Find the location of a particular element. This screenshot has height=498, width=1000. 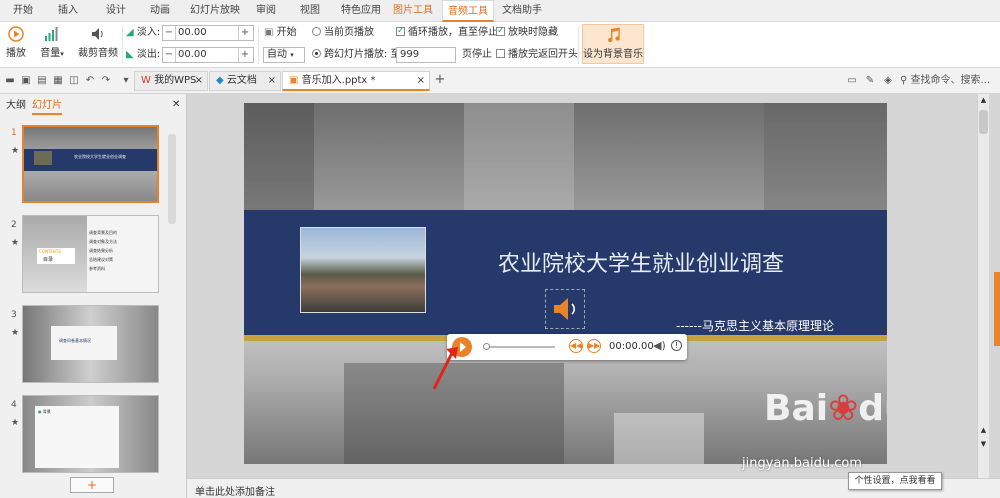

tab-design: 设计 is located at coordinates (116, 11).